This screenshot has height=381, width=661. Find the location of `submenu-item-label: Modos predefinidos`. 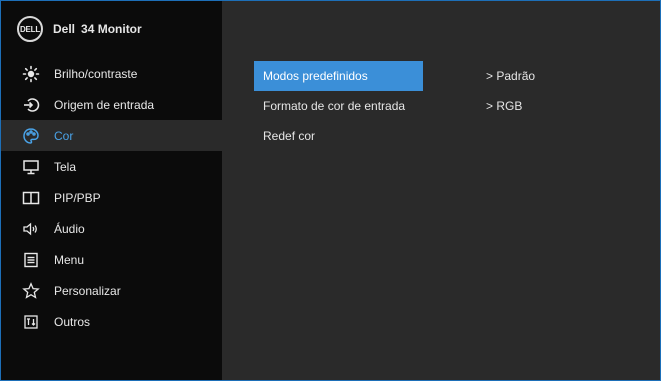

submenu-item-label: Modos predefinidos is located at coordinates (338, 76).